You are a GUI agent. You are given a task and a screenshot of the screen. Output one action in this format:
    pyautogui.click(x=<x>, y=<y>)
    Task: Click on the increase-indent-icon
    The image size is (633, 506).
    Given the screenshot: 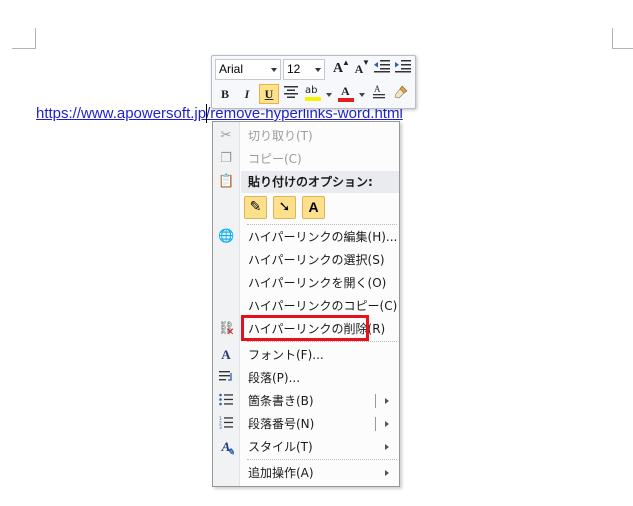 What is the action you would take?
    pyautogui.click(x=403, y=66)
    